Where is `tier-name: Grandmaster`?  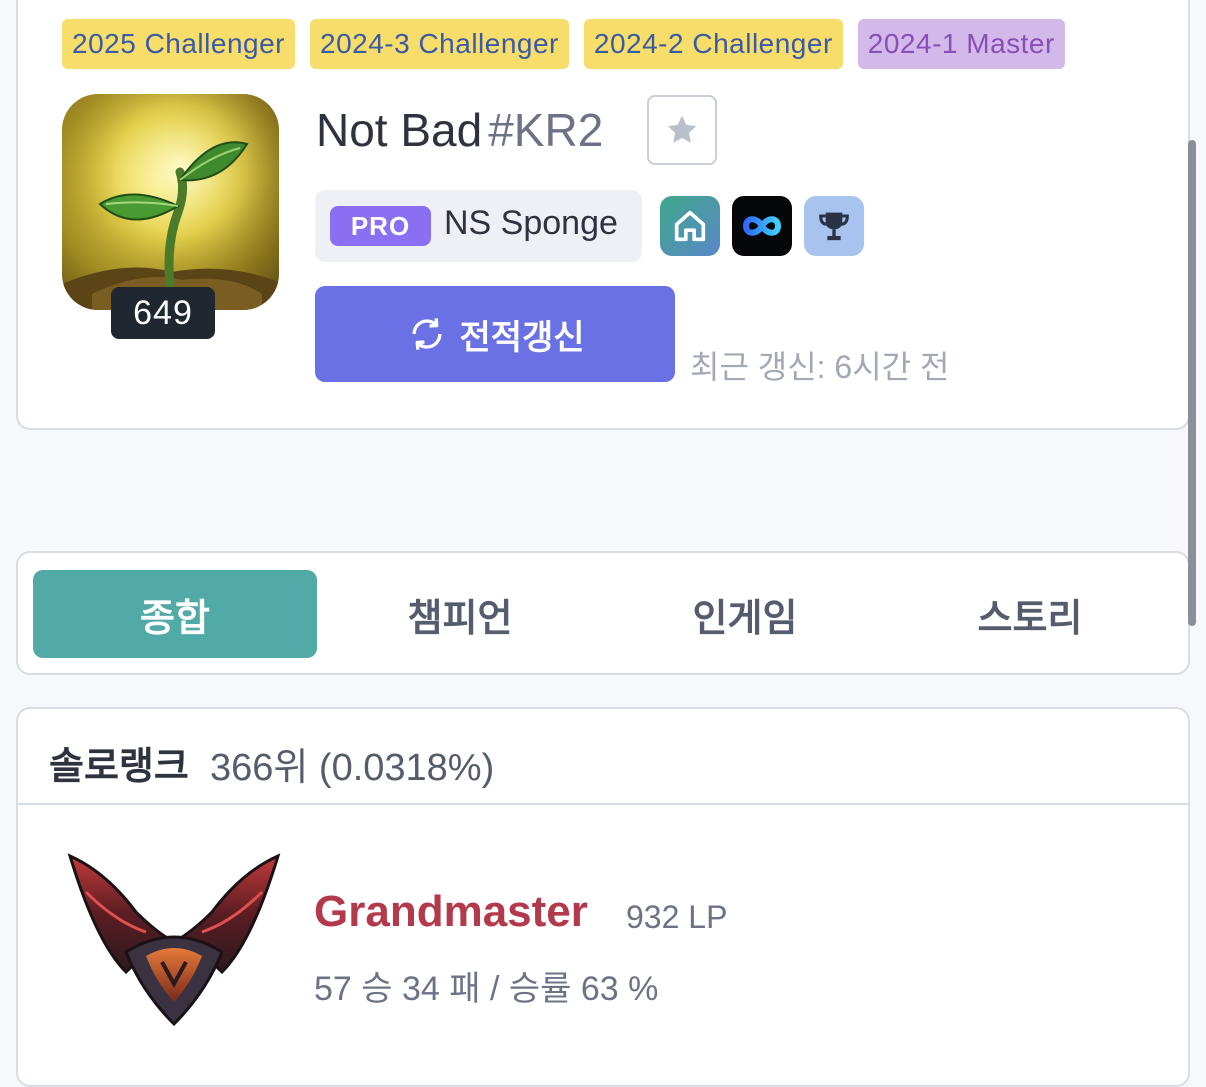 tier-name: Grandmaster is located at coordinates (451, 911).